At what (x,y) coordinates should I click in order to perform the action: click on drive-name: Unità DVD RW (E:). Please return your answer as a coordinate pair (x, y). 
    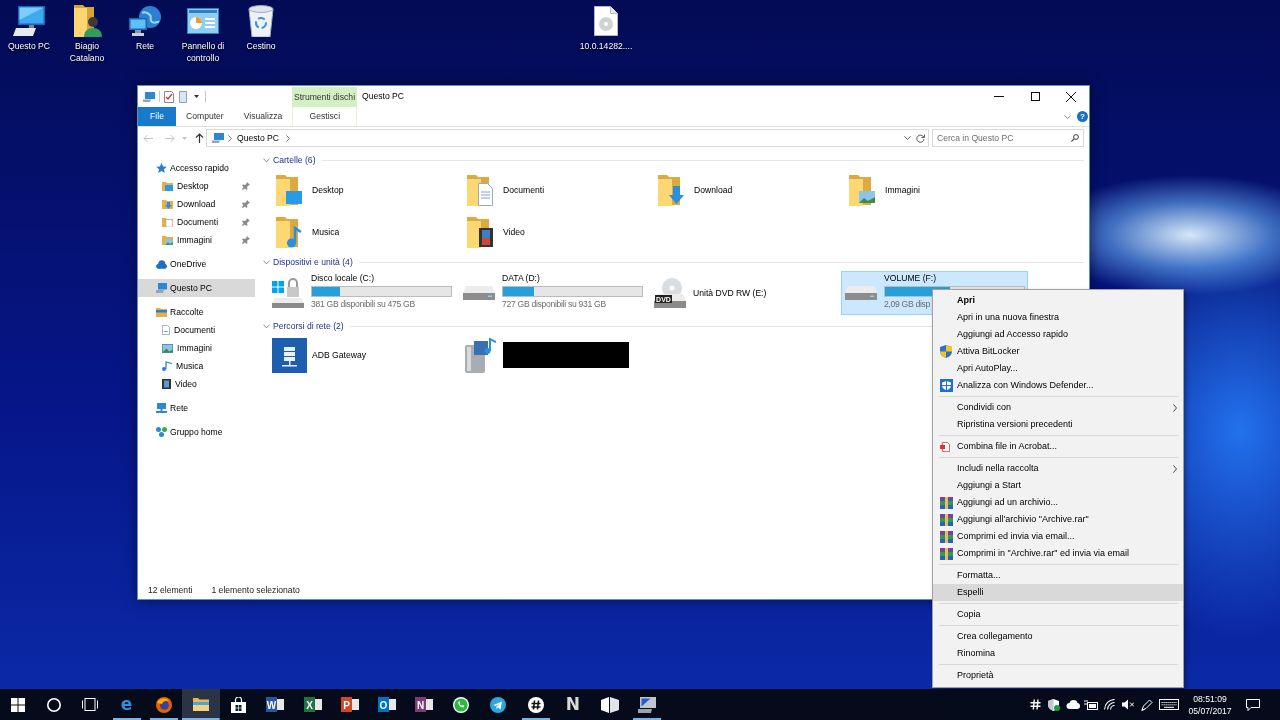
    Looking at the image, I should click on (730, 293).